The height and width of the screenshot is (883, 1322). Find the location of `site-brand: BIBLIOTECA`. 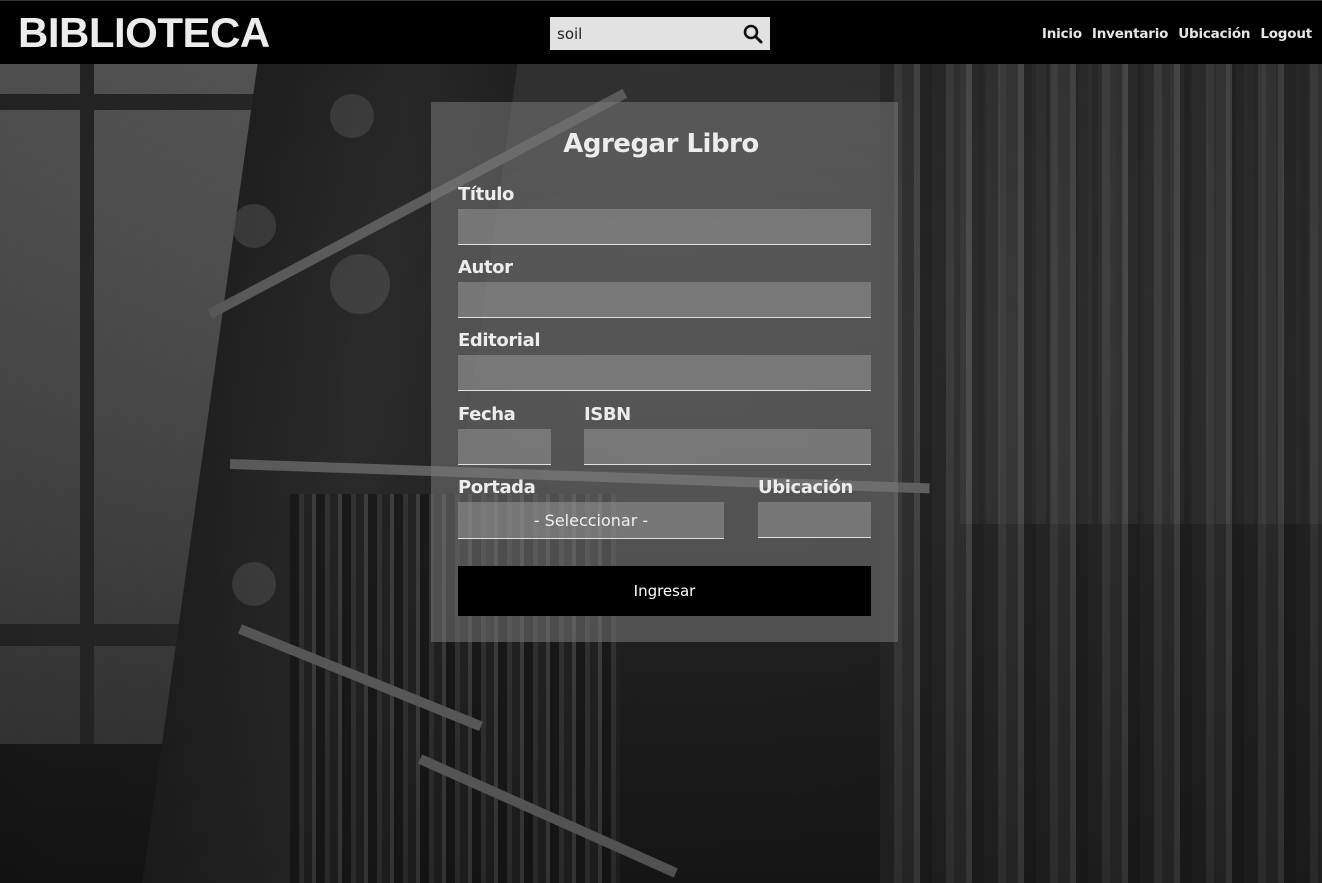

site-brand: BIBLIOTECA is located at coordinates (144, 33).